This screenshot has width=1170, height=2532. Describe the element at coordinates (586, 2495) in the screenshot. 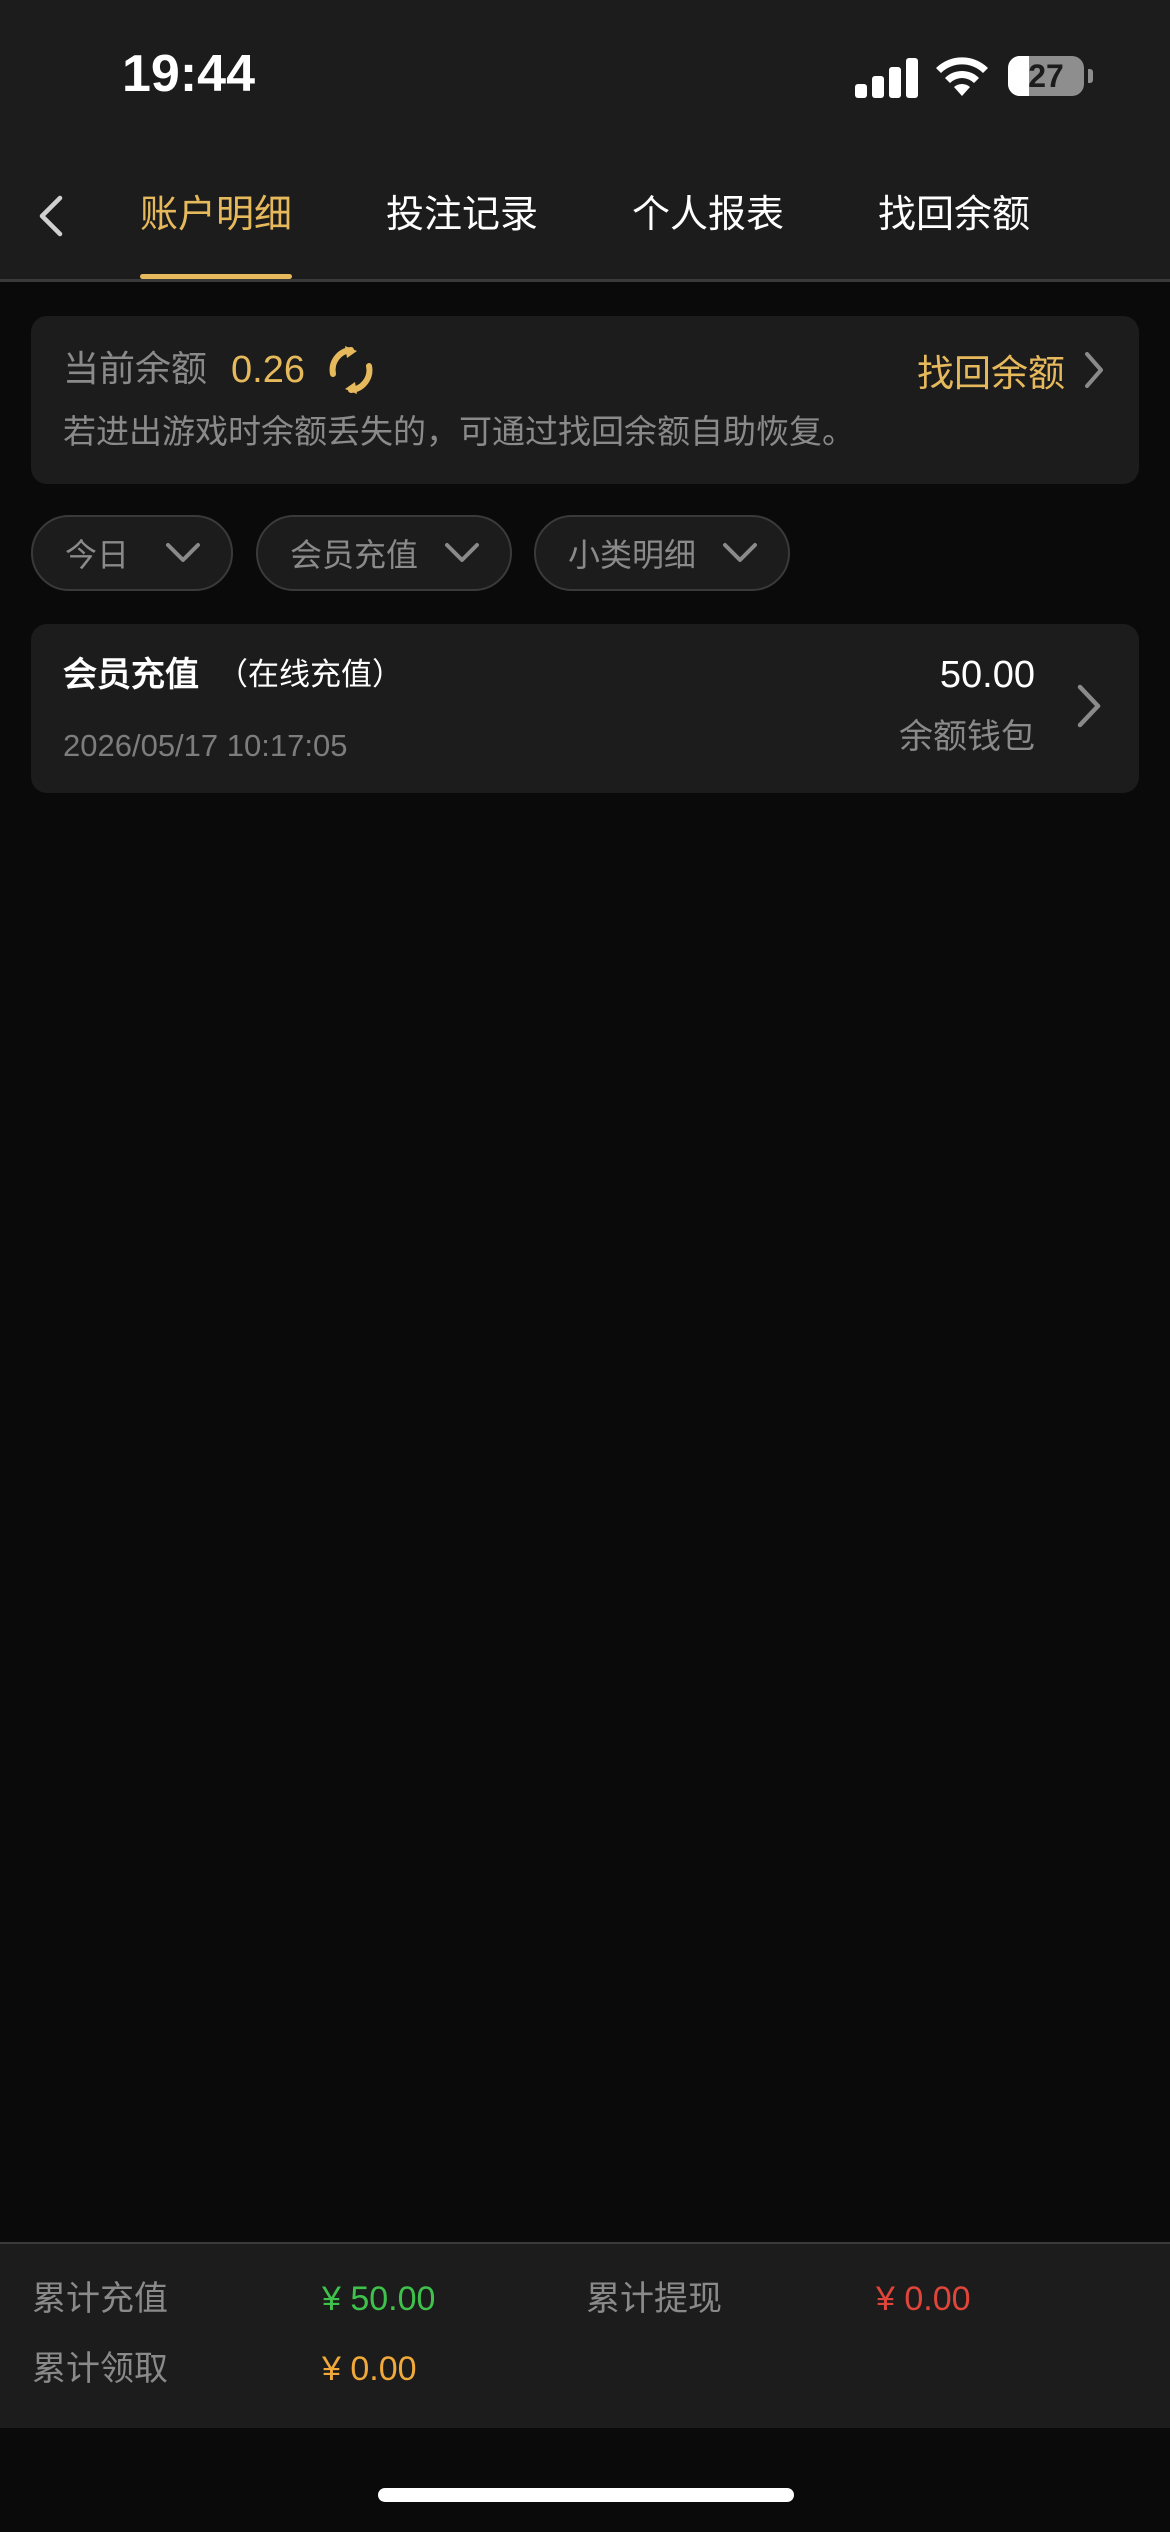

I see `home-indicator` at that location.